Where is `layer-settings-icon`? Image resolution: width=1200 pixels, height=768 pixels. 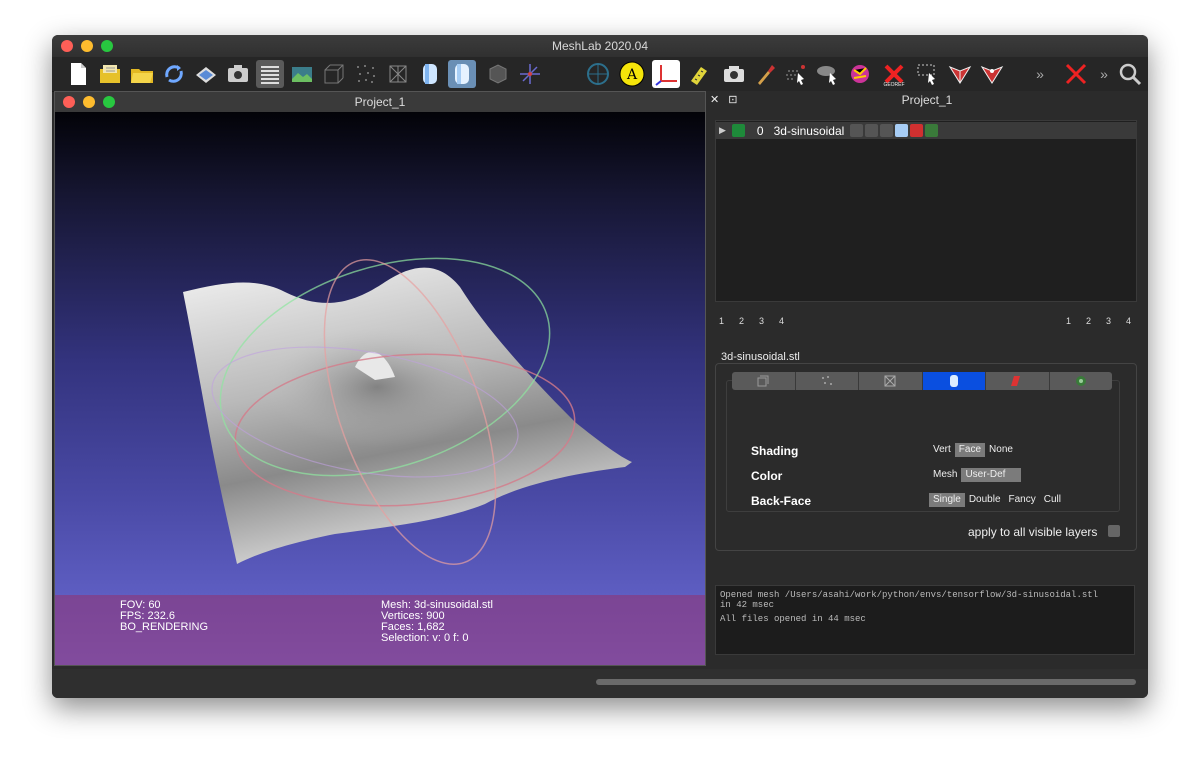
layer-settings-icon is located at coordinates (932, 130).